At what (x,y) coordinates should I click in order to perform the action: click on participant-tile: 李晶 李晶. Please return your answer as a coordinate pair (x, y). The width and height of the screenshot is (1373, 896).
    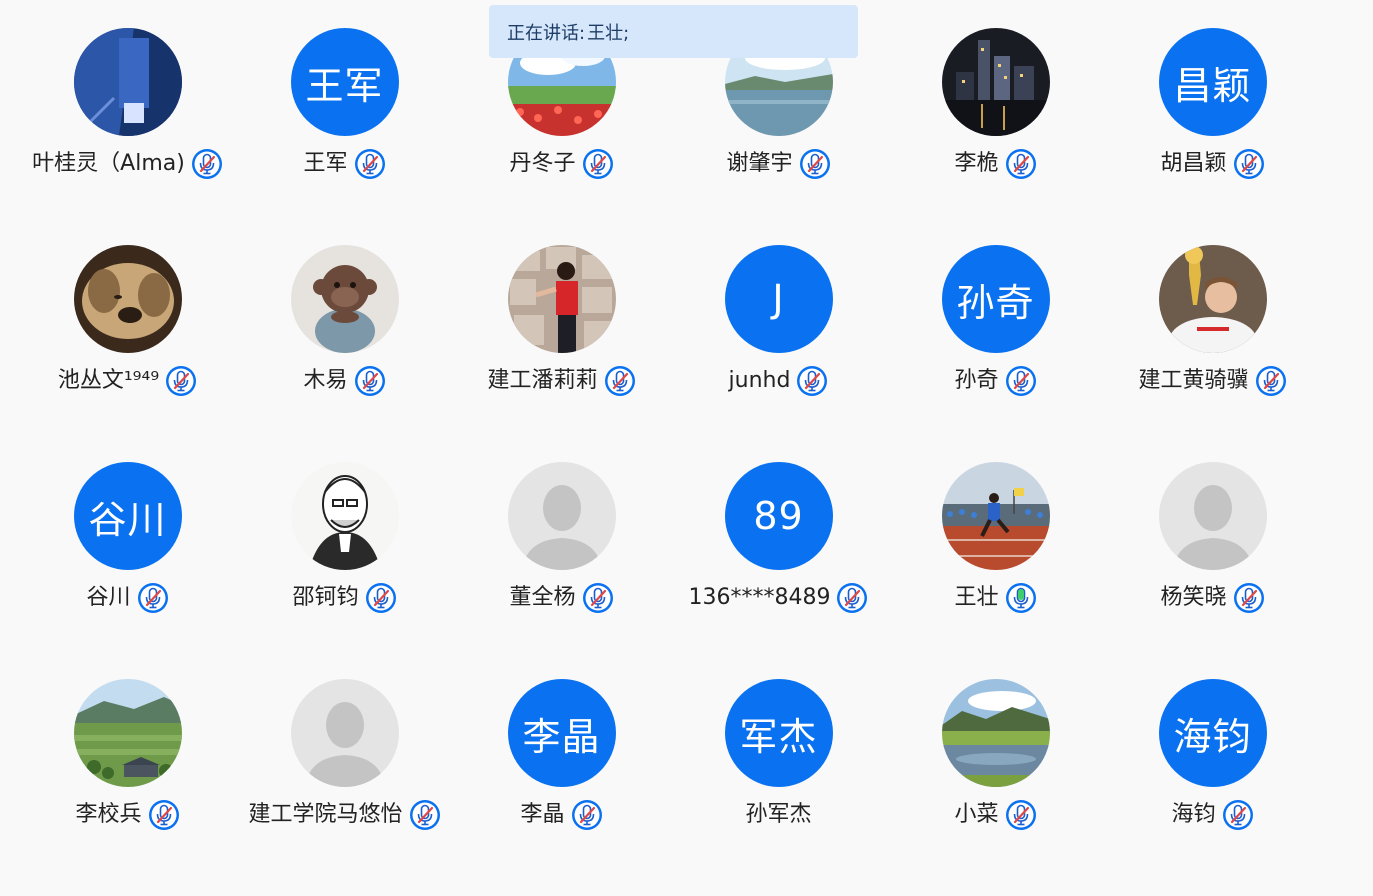
    Looking at the image, I should click on (561, 787).